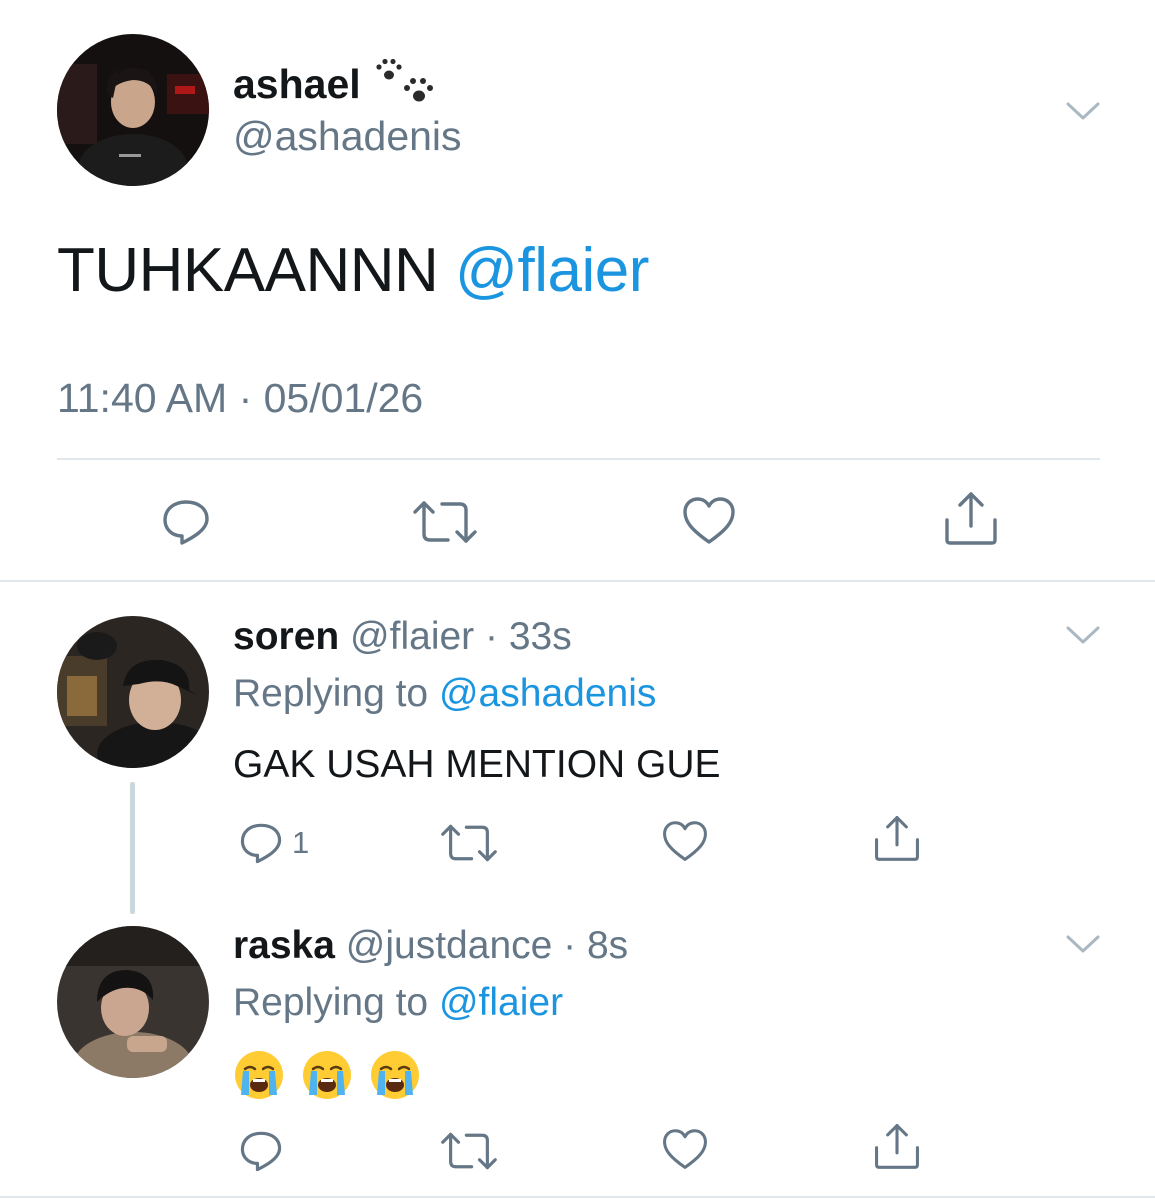 This screenshot has height=1200, width=1155. Describe the element at coordinates (286, 636) in the screenshot. I see `reply-author-name: soren` at that location.